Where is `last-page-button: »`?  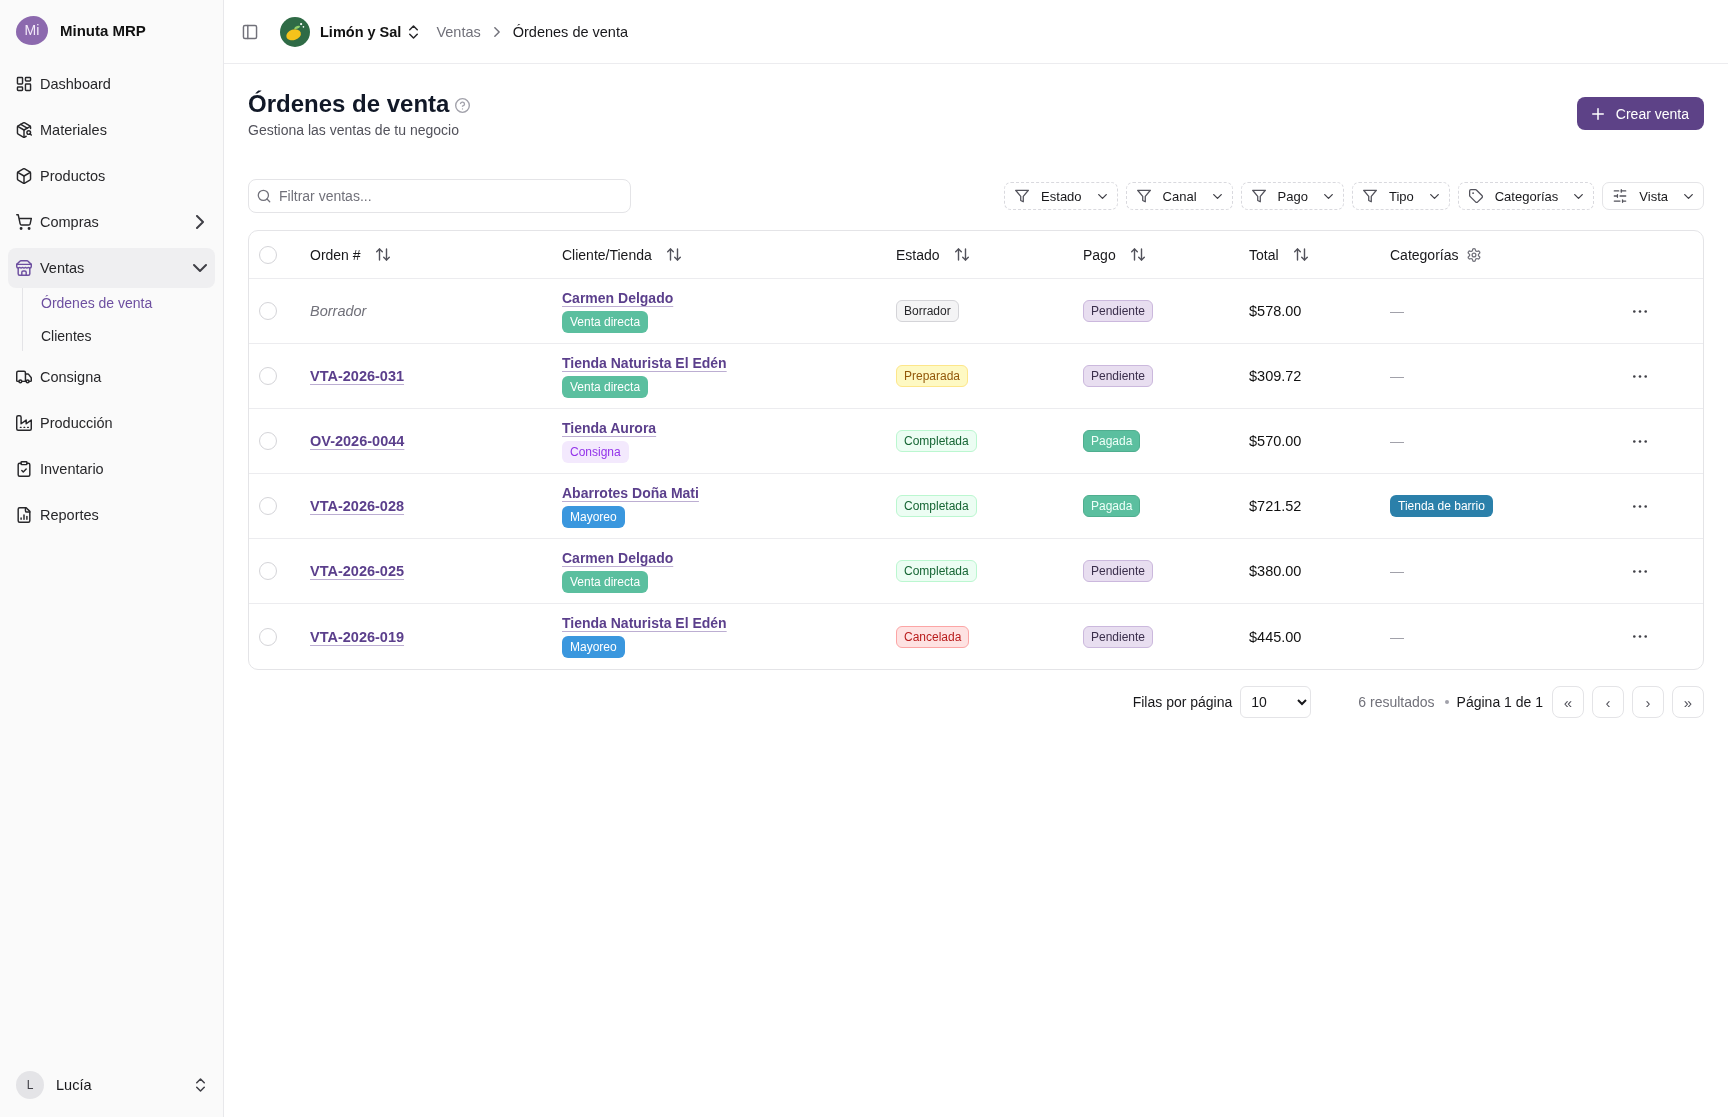 last-page-button: » is located at coordinates (1688, 702).